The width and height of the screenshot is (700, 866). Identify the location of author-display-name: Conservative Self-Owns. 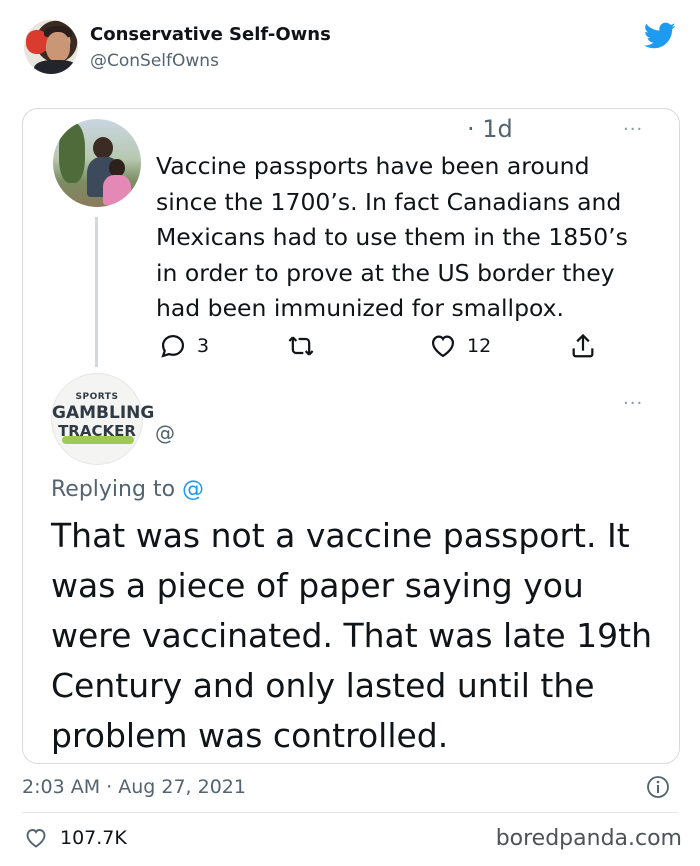
(210, 34).